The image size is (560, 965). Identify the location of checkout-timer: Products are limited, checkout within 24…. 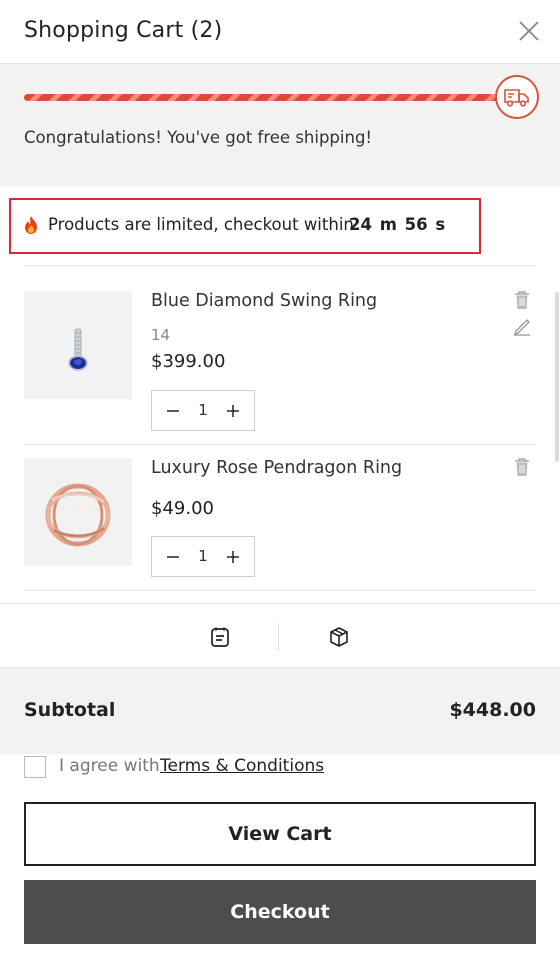
(245, 226).